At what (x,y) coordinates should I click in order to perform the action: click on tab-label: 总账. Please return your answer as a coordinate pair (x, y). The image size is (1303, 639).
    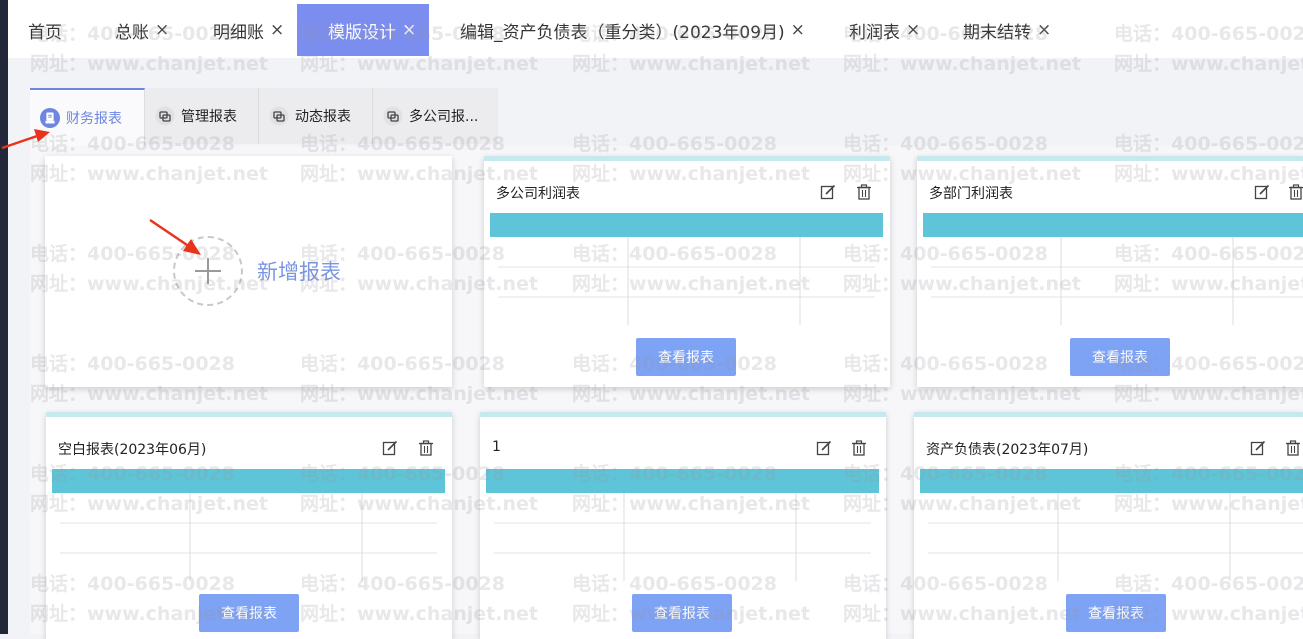
    Looking at the image, I should click on (132, 32).